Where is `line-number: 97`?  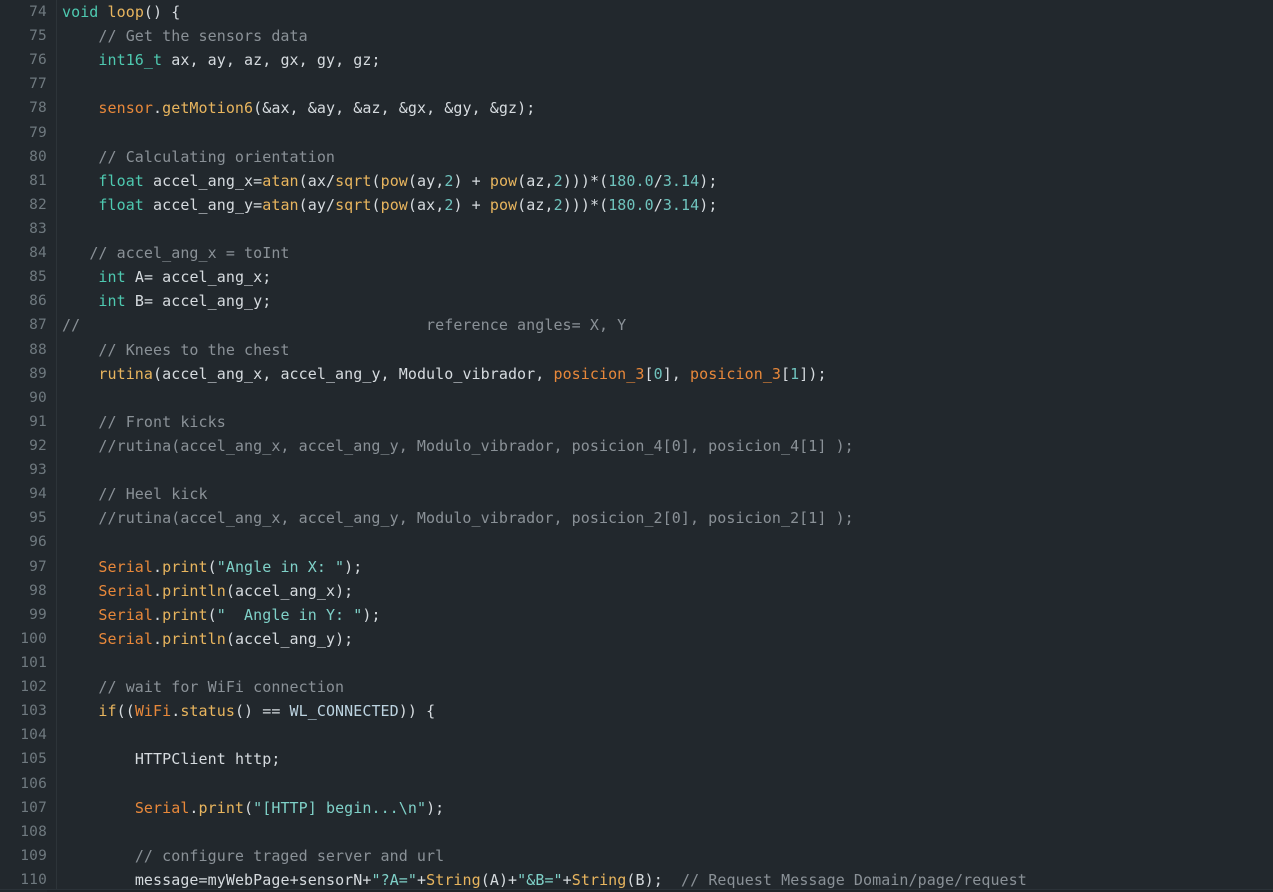 line-number: 97 is located at coordinates (38, 566).